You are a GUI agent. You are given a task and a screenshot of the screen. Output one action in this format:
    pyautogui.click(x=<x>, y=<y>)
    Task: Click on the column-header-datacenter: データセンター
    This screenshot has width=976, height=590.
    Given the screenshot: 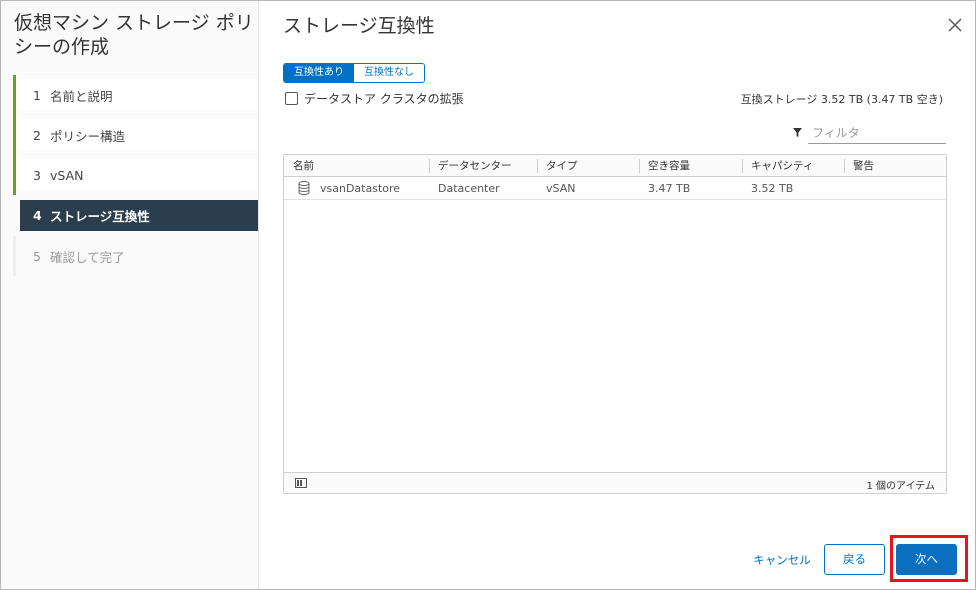 What is the action you would take?
    pyautogui.click(x=483, y=165)
    